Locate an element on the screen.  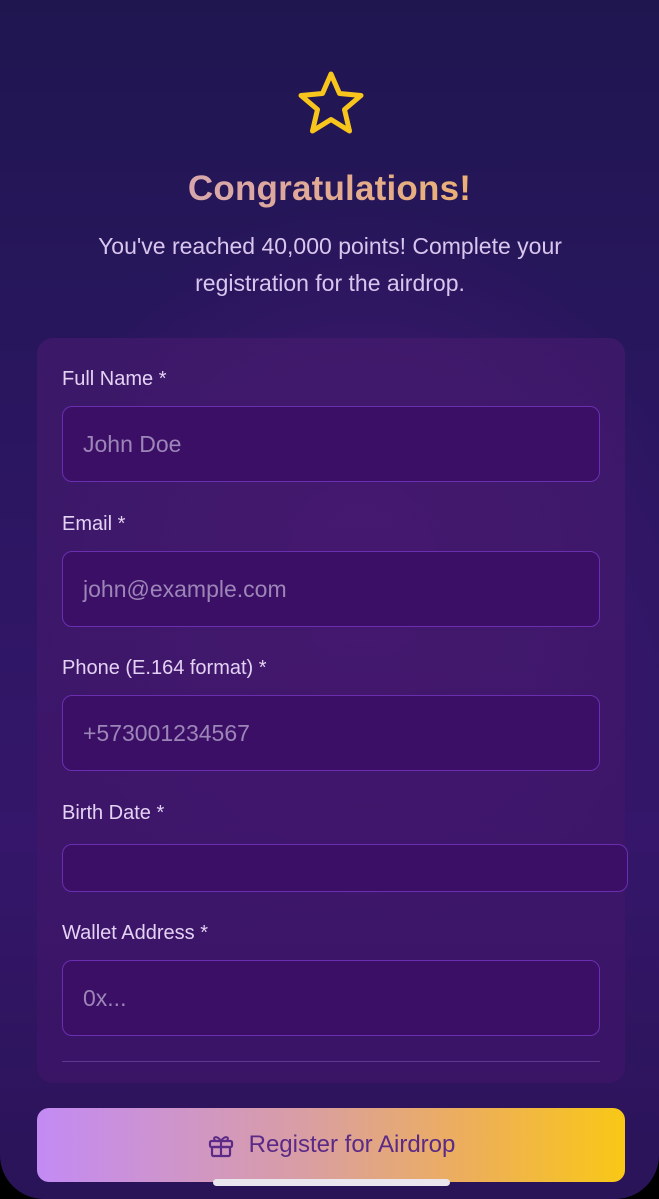
email-input: john@example.com is located at coordinates (331, 589).